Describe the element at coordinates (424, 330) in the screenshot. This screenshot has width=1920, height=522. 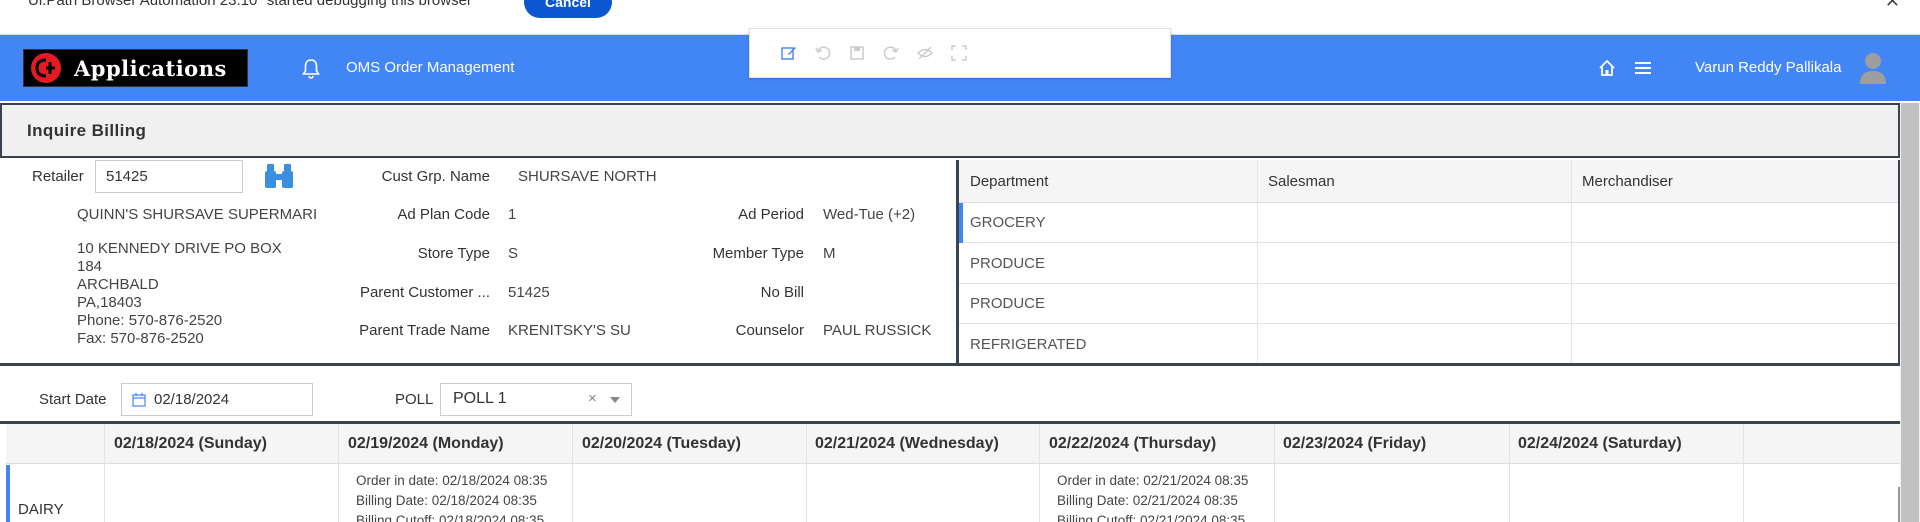
I see `parent-trade-label: Parent Trade Name` at that location.